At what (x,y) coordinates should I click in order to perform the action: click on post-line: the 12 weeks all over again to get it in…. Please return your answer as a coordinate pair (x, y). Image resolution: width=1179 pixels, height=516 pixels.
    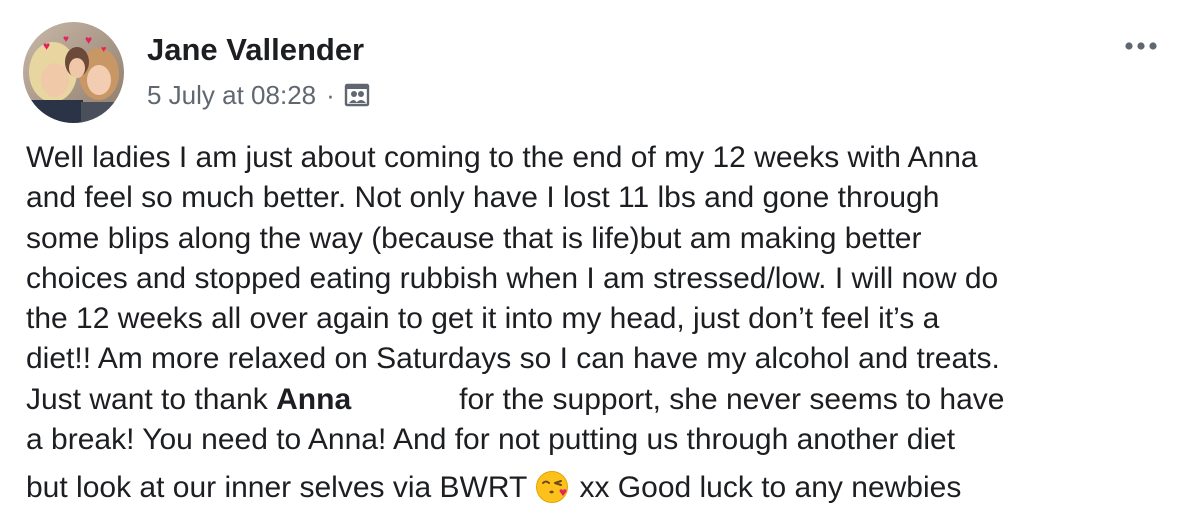
    Looking at the image, I should click on (483, 319).